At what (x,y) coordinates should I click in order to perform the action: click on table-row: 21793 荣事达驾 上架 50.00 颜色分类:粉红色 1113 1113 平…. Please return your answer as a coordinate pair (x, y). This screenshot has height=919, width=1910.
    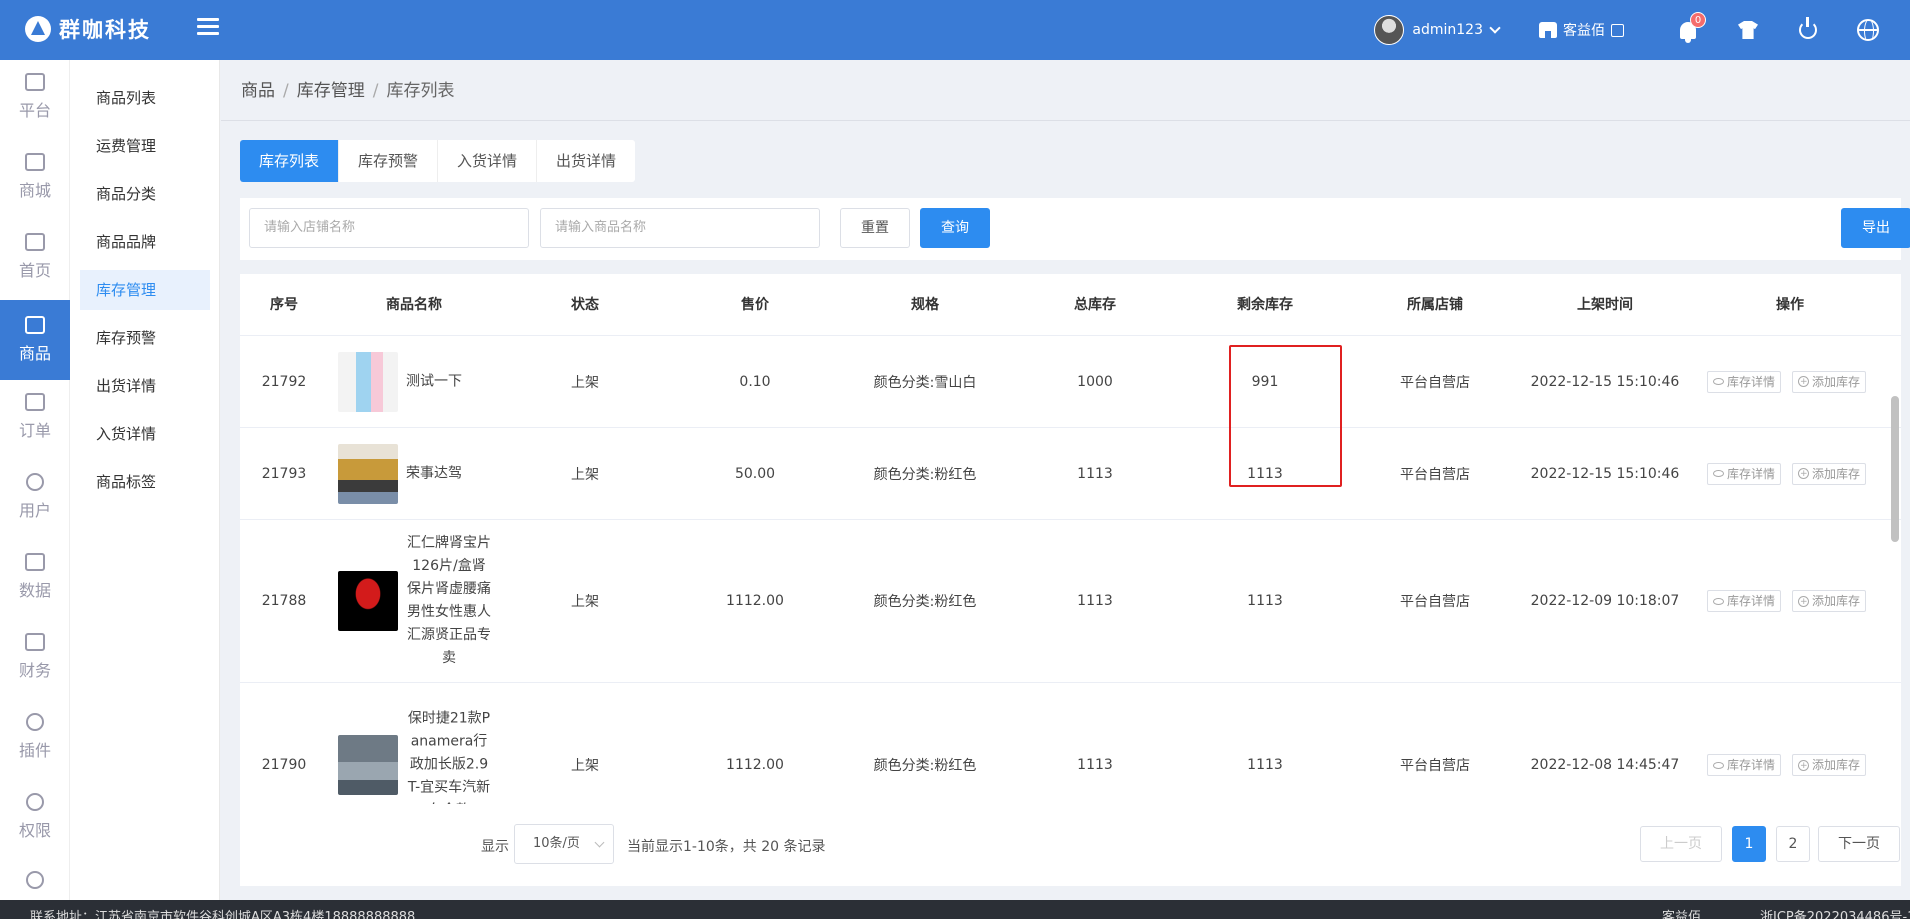
    Looking at the image, I should click on (1070, 474).